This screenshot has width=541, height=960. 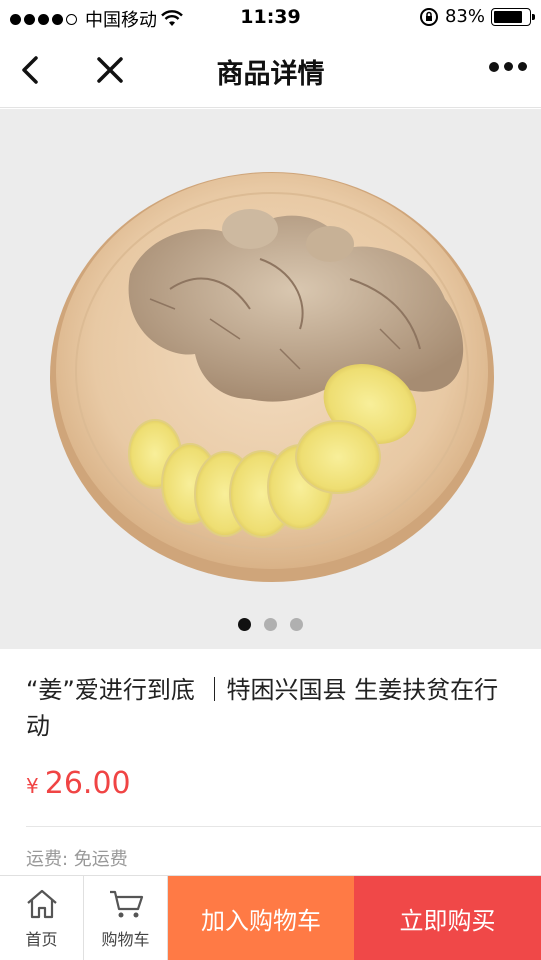 I want to click on shipping-info: 运费: 免运费, so click(x=77, y=859).